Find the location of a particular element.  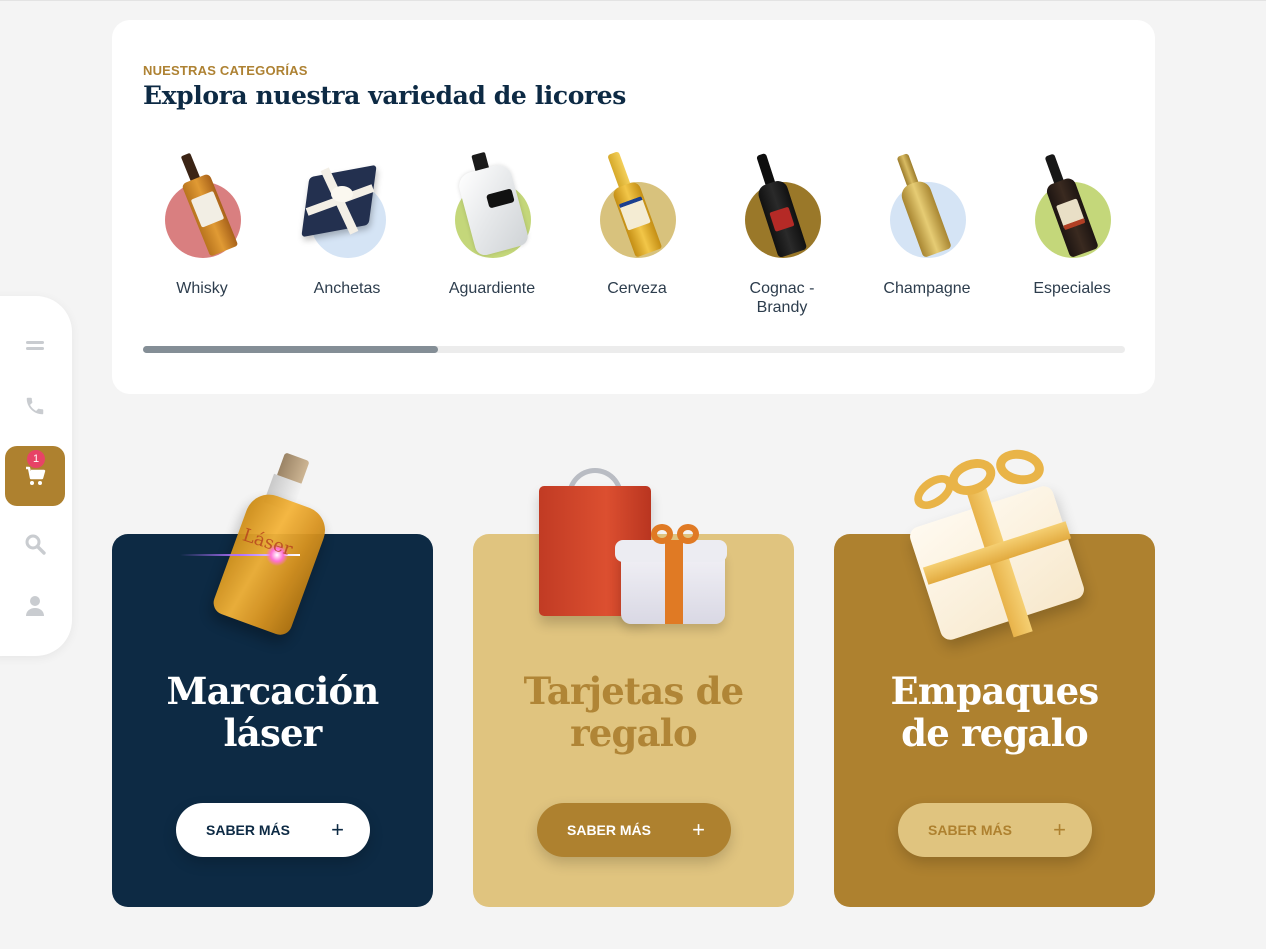

top-divider is located at coordinates (633, 0).